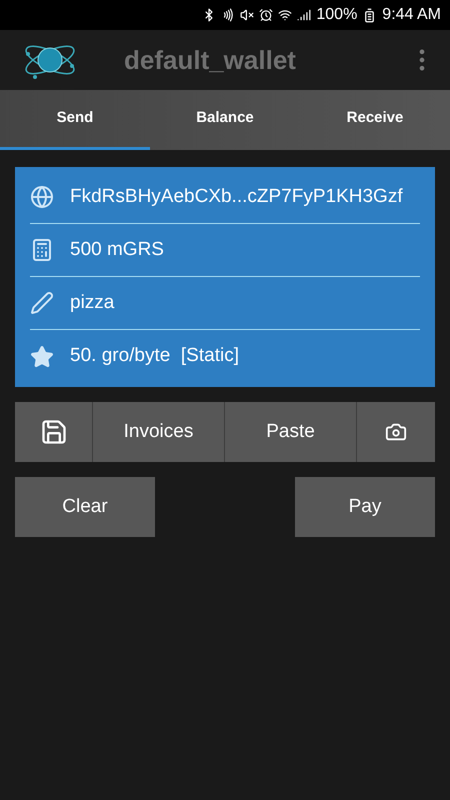 The image size is (450, 800). Describe the element at coordinates (75, 120) in the screenshot. I see `tab: Send` at that location.